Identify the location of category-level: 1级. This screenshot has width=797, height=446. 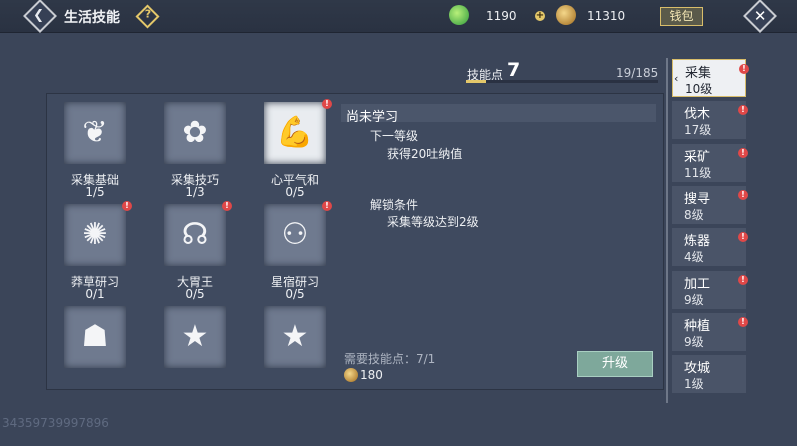
(694, 384).